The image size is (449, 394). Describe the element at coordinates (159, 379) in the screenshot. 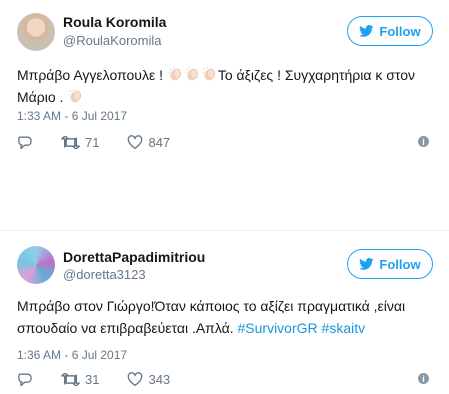

I see `like-count: 343` at that location.